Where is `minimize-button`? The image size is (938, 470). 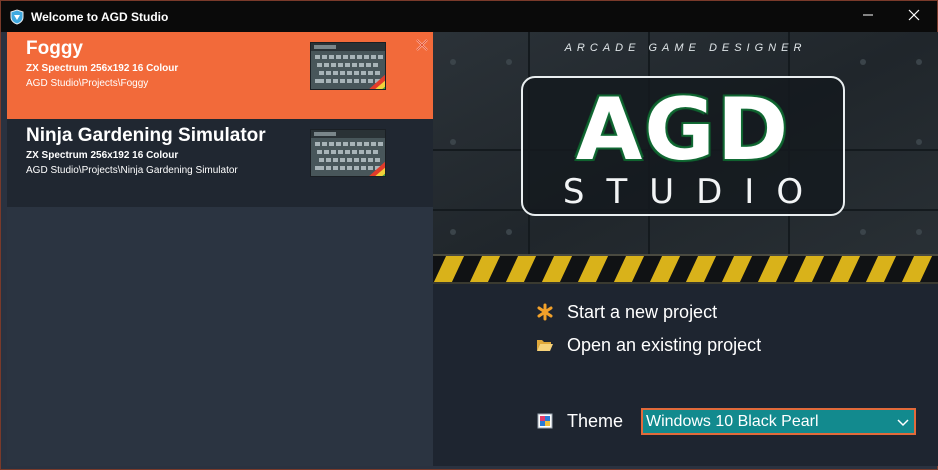
minimize-button is located at coordinates (868, 16).